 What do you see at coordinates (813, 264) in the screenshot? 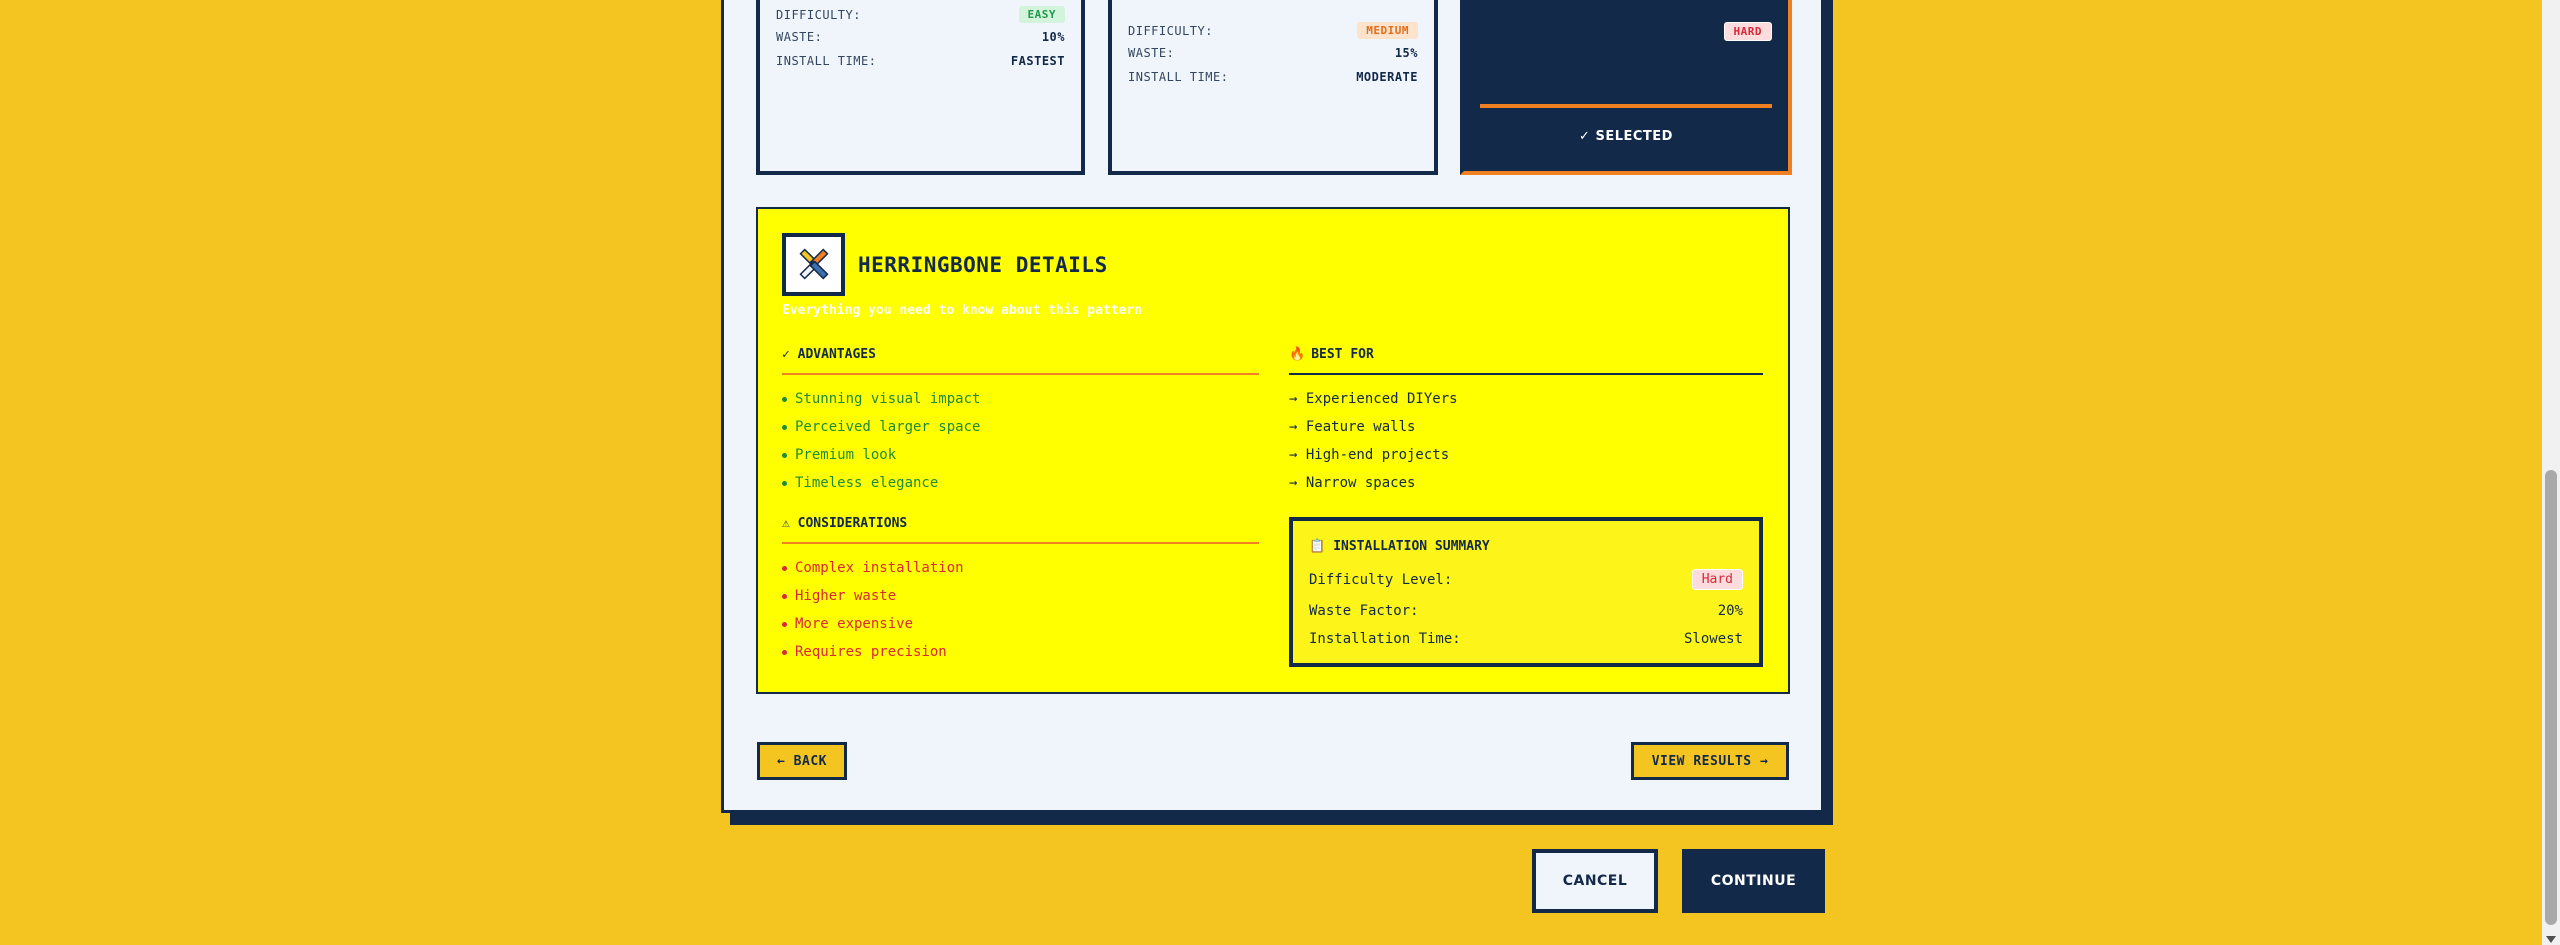
I see `herringbone-pattern-icon` at bounding box center [813, 264].